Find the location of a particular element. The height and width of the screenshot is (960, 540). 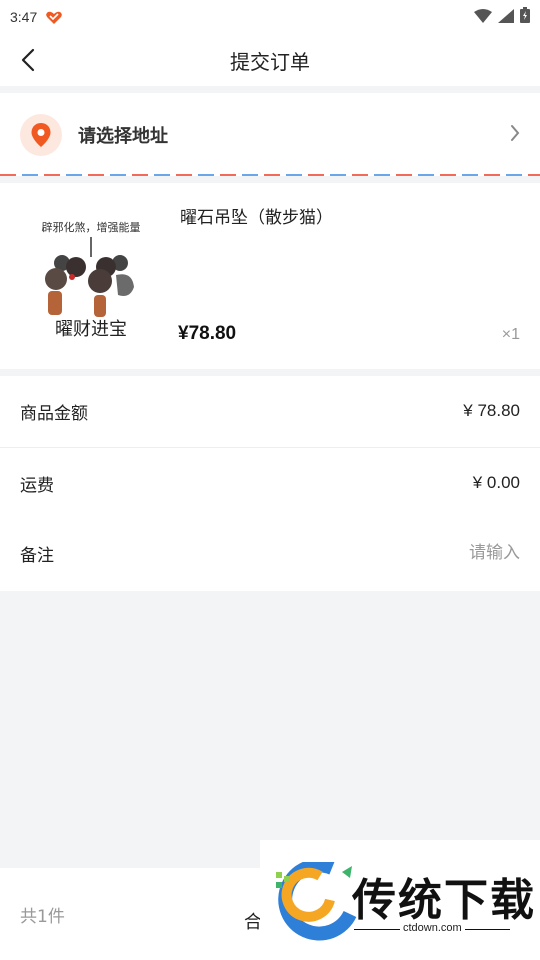

select-address-label: 请选择地址 is located at coordinates (123, 136).